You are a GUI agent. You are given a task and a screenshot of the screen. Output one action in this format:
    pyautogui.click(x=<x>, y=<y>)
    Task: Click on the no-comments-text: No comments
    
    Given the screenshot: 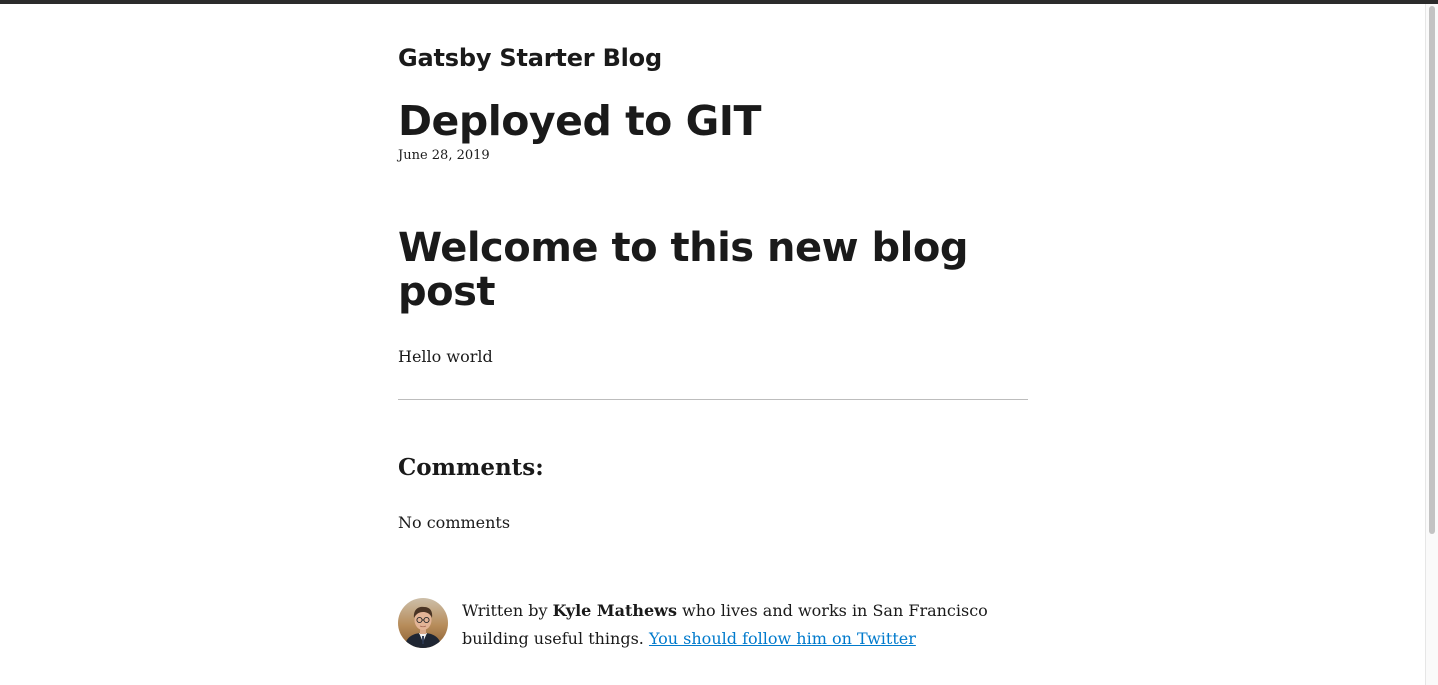 What is the action you would take?
    pyautogui.click(x=454, y=522)
    